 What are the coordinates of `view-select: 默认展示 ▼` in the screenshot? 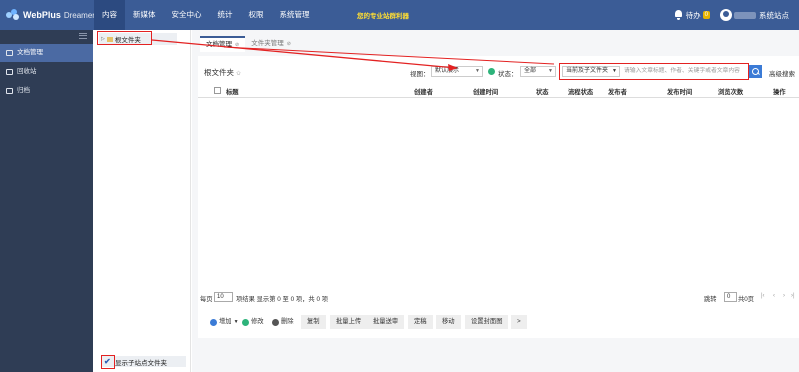 It's located at (457, 71).